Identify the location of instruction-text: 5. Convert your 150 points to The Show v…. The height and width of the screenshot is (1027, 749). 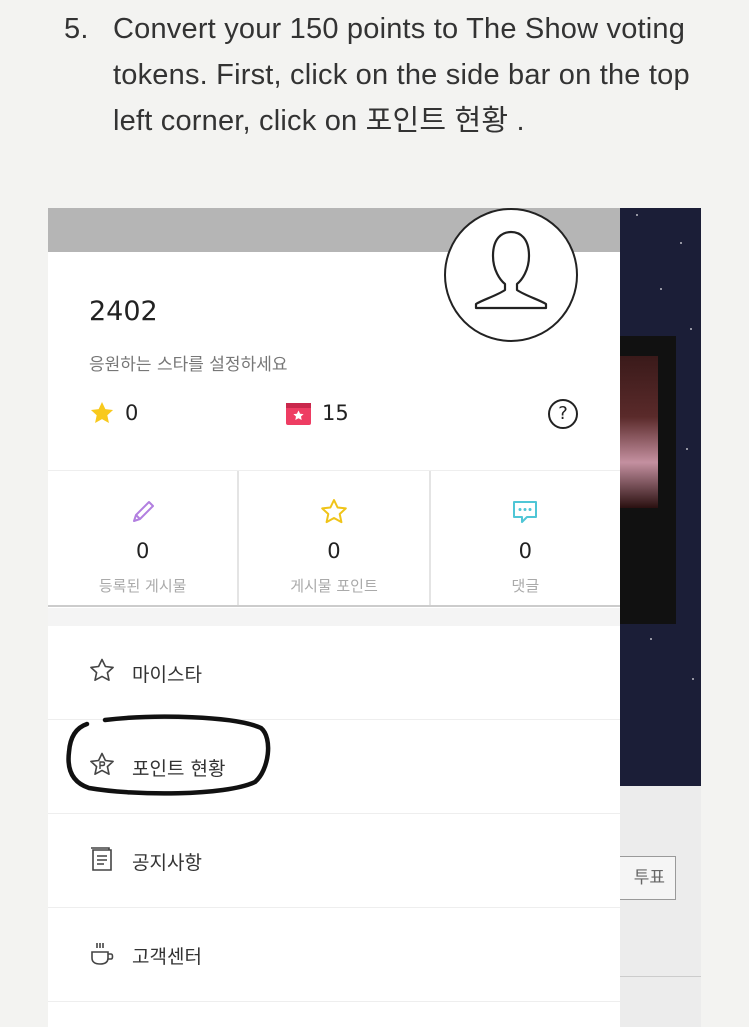
(394, 75).